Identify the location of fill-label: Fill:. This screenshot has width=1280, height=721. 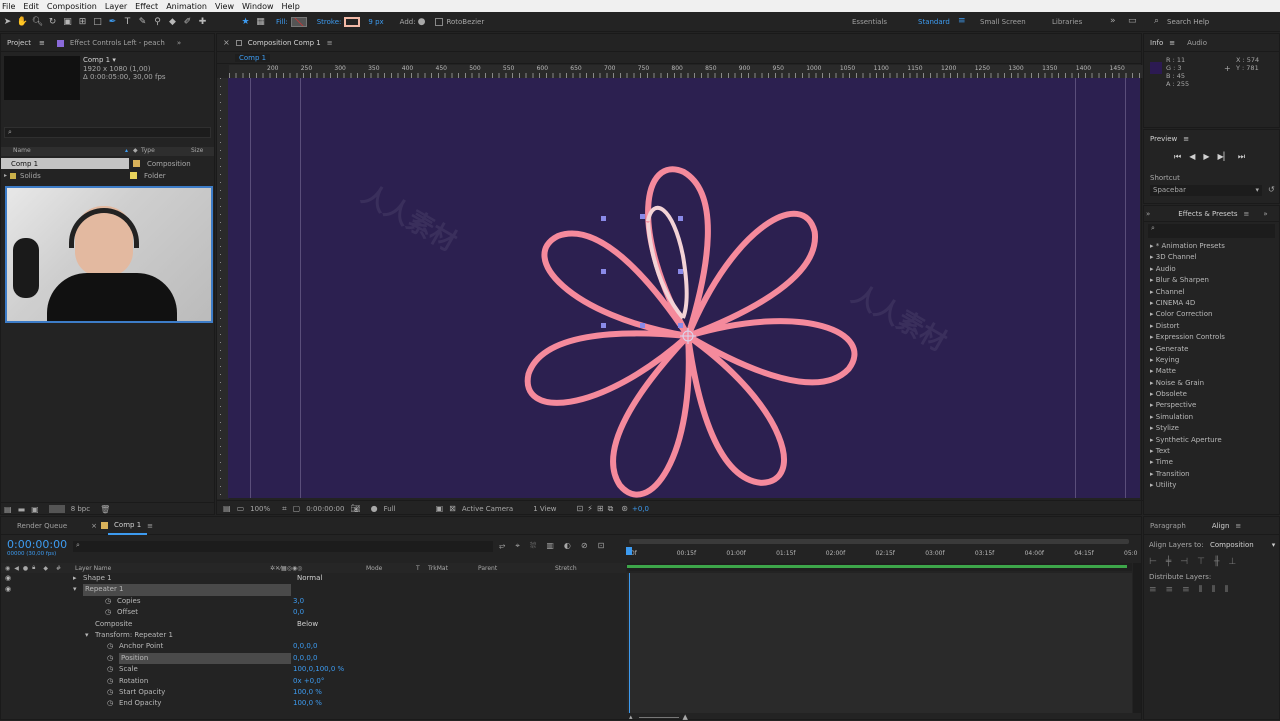
(282, 22).